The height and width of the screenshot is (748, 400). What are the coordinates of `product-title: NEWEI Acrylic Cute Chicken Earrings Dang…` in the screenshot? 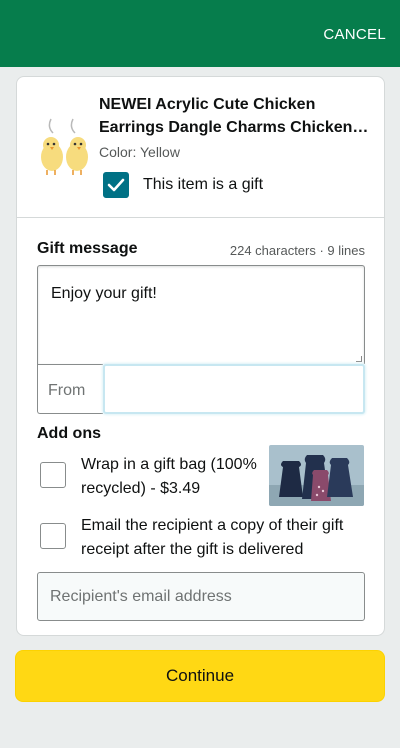 It's located at (234, 116).